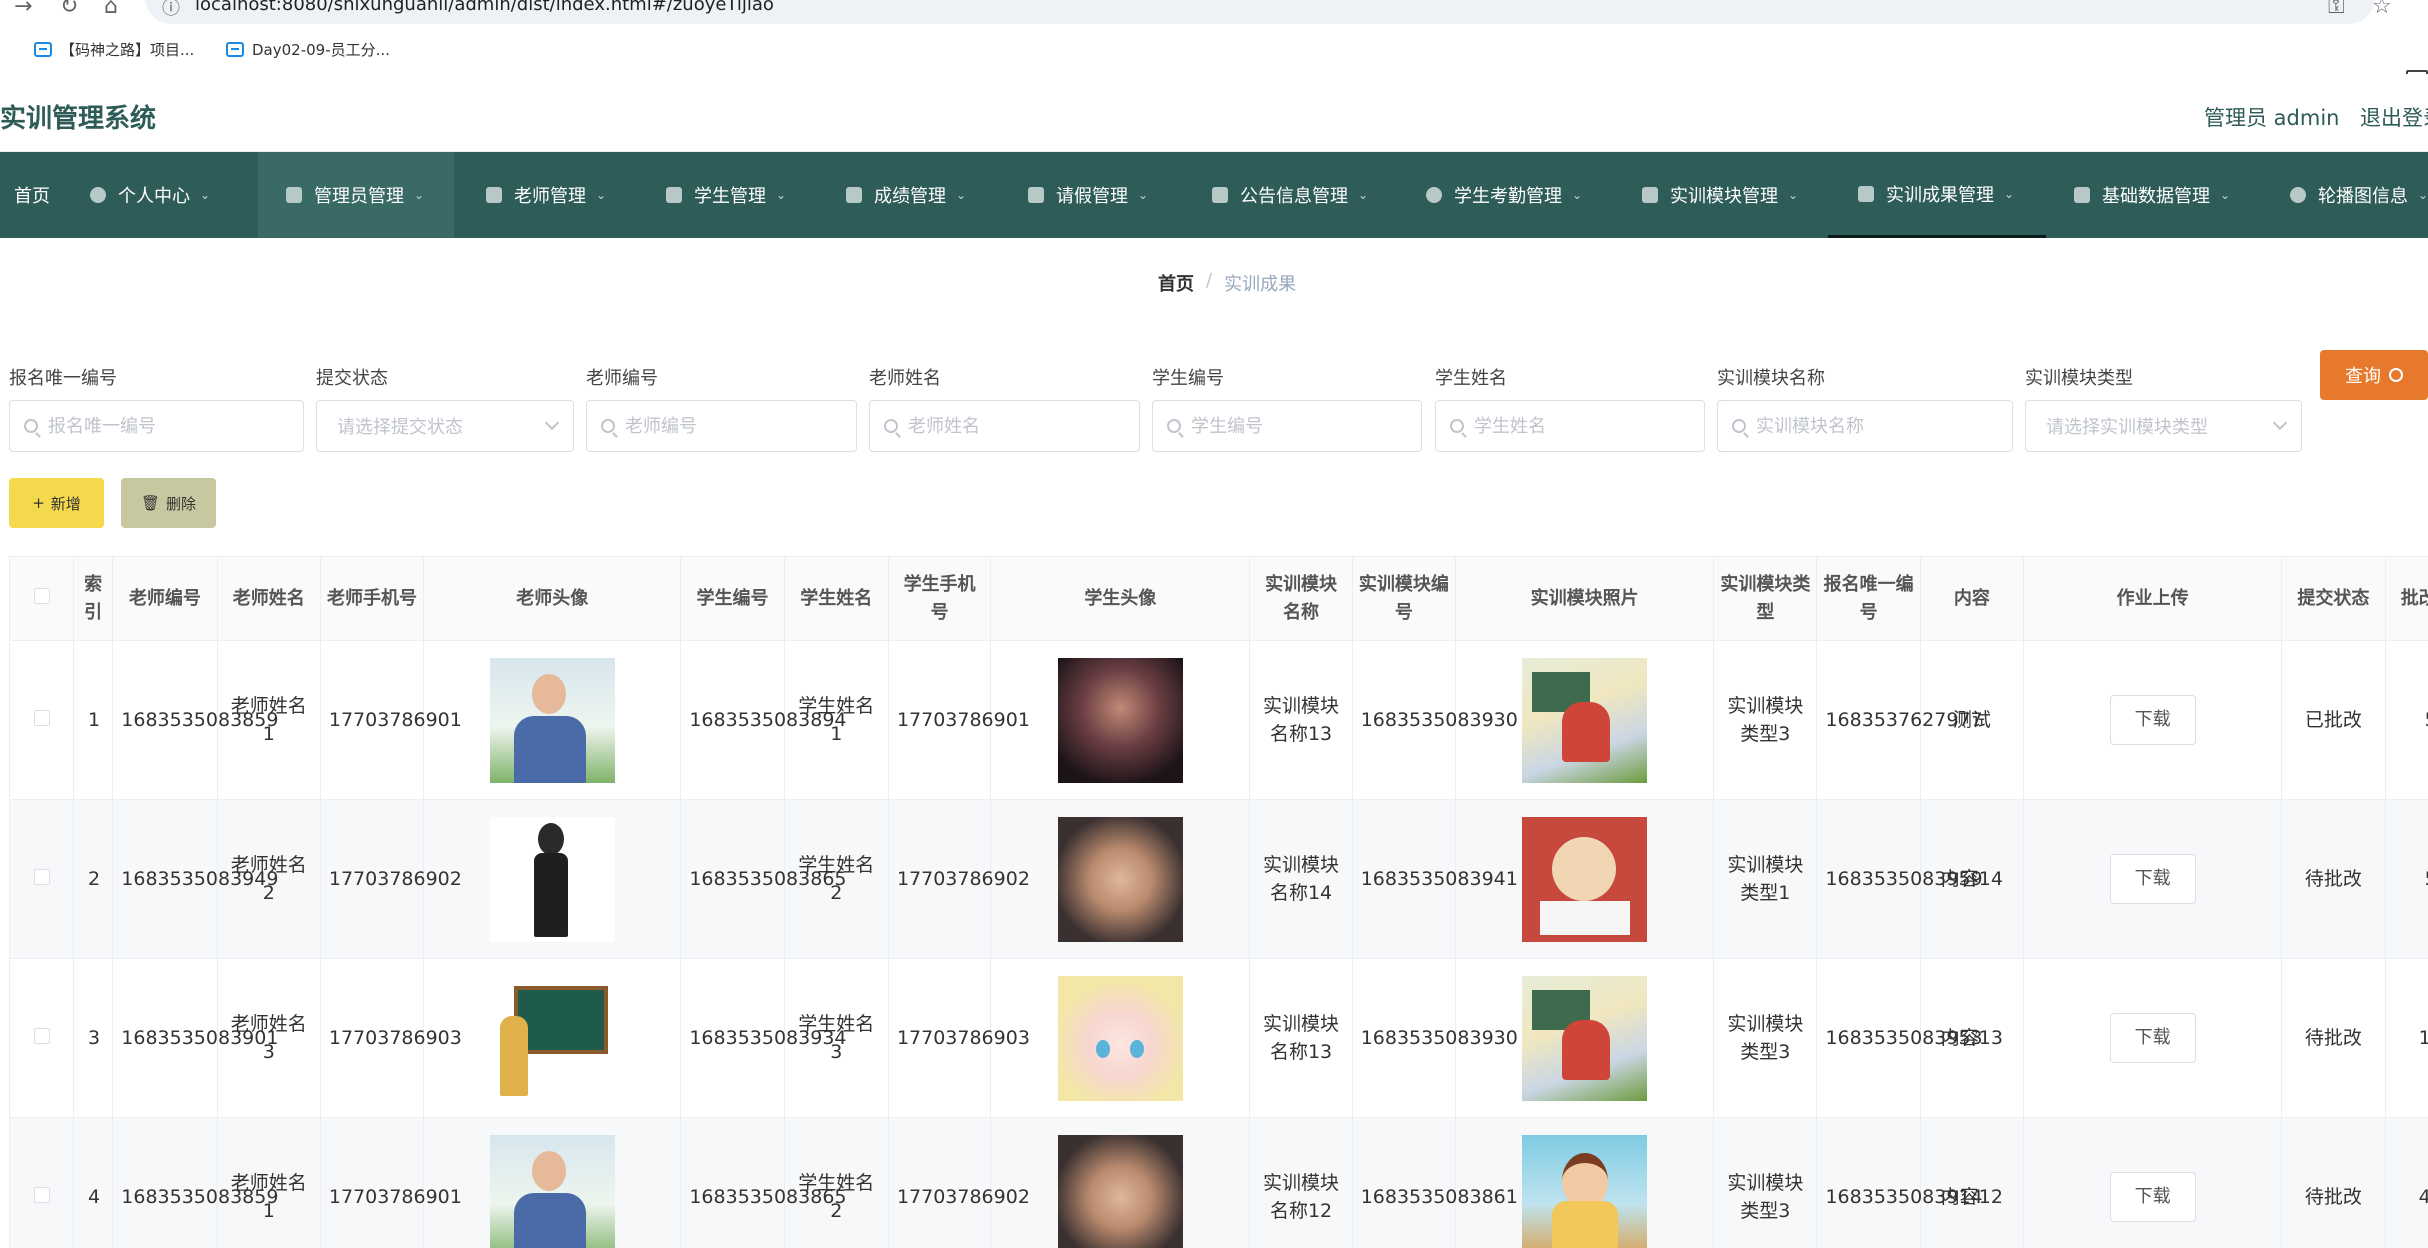 This screenshot has height=1248, width=2428. I want to click on reload-icon: ↻, so click(69, 9).